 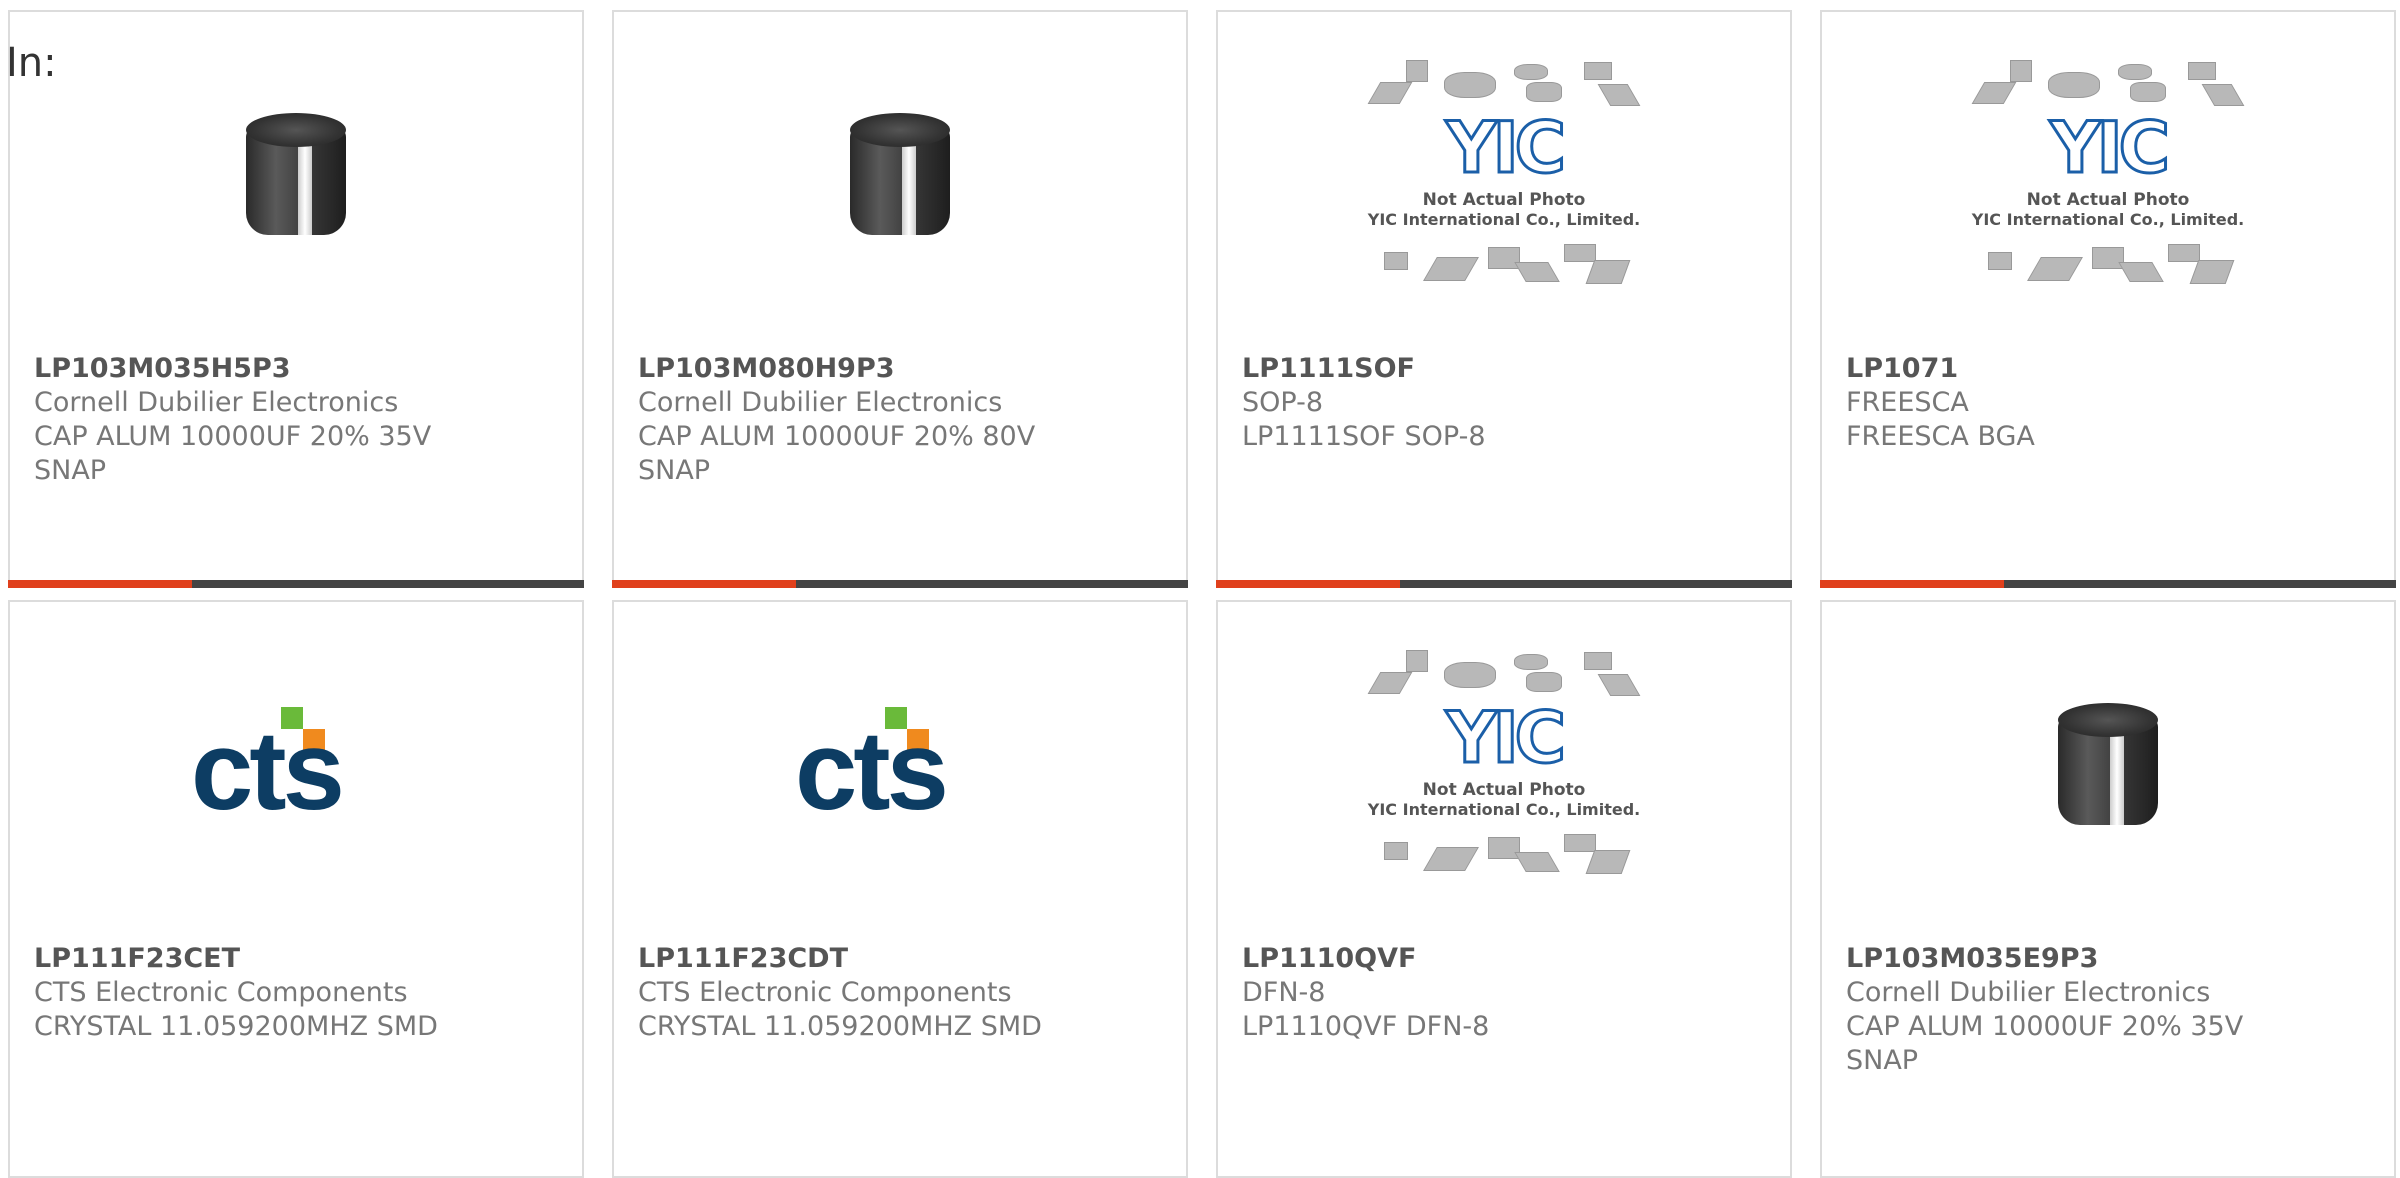 What do you see at coordinates (837, 436) in the screenshot?
I see `description: CAP ALUM 10000UF 20% 80V` at bounding box center [837, 436].